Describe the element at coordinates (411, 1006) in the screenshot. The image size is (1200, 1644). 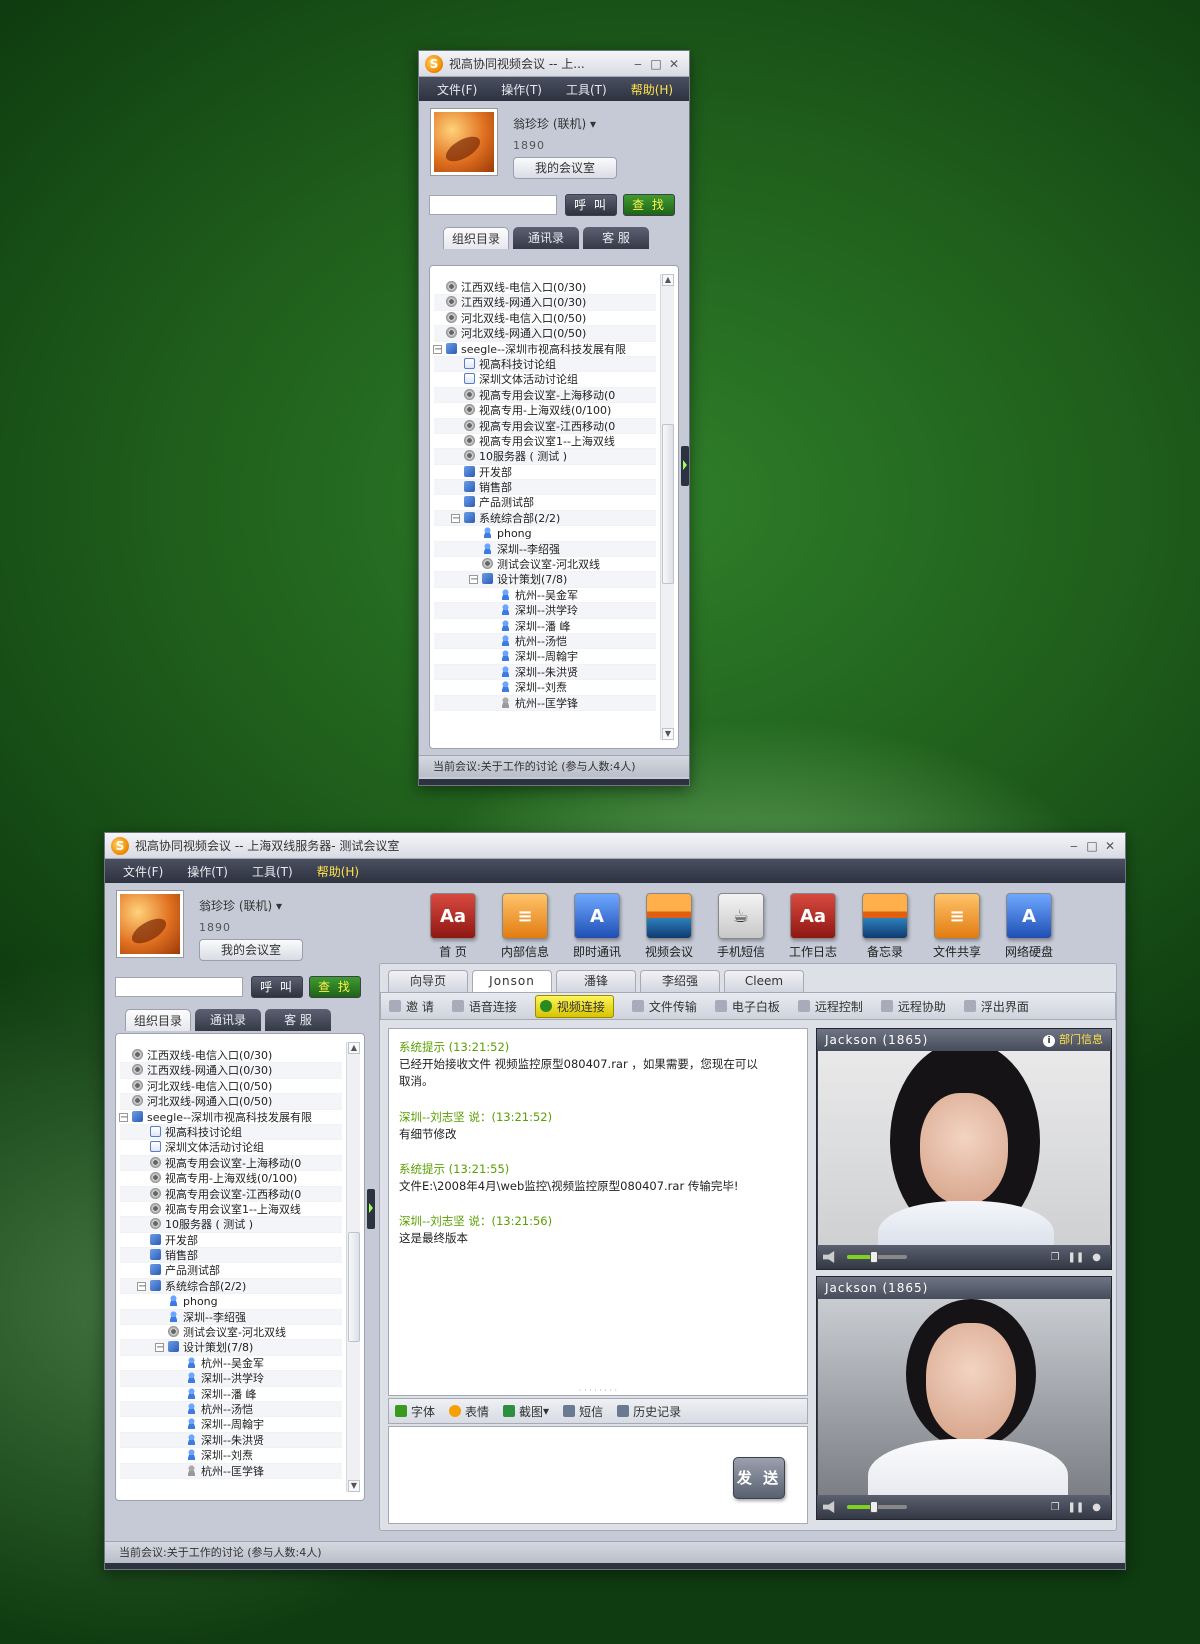
I see `action-button: 邀 请` at that location.